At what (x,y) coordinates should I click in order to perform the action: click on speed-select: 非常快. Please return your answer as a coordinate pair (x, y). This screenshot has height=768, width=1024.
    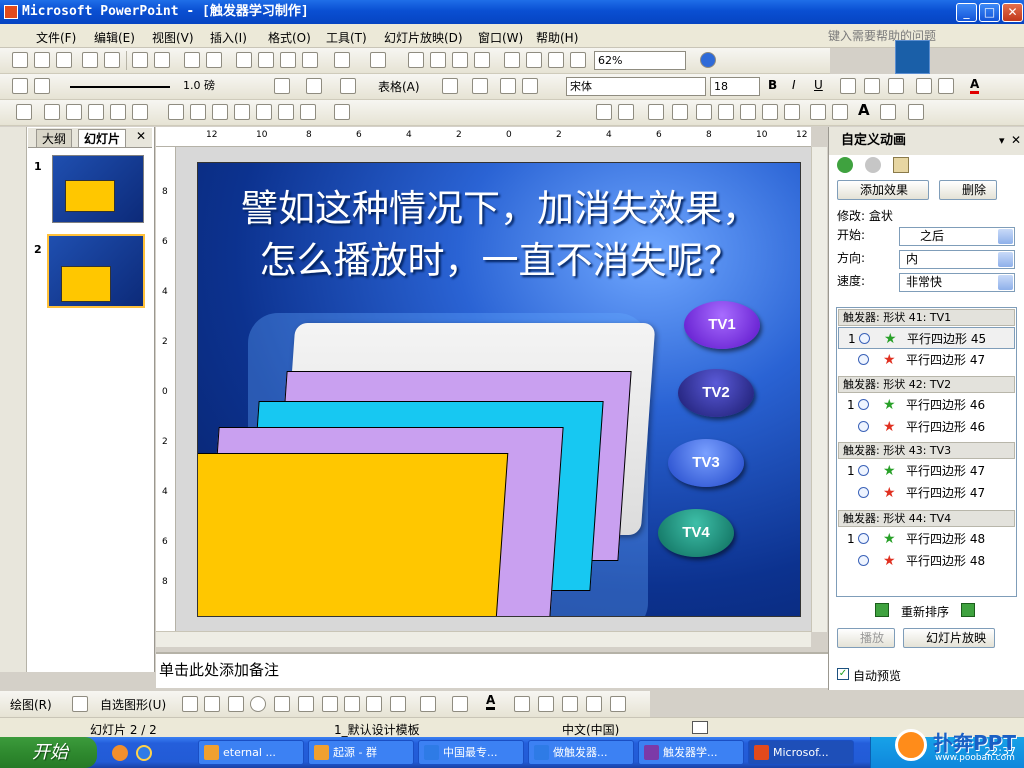
    Looking at the image, I should click on (957, 282).